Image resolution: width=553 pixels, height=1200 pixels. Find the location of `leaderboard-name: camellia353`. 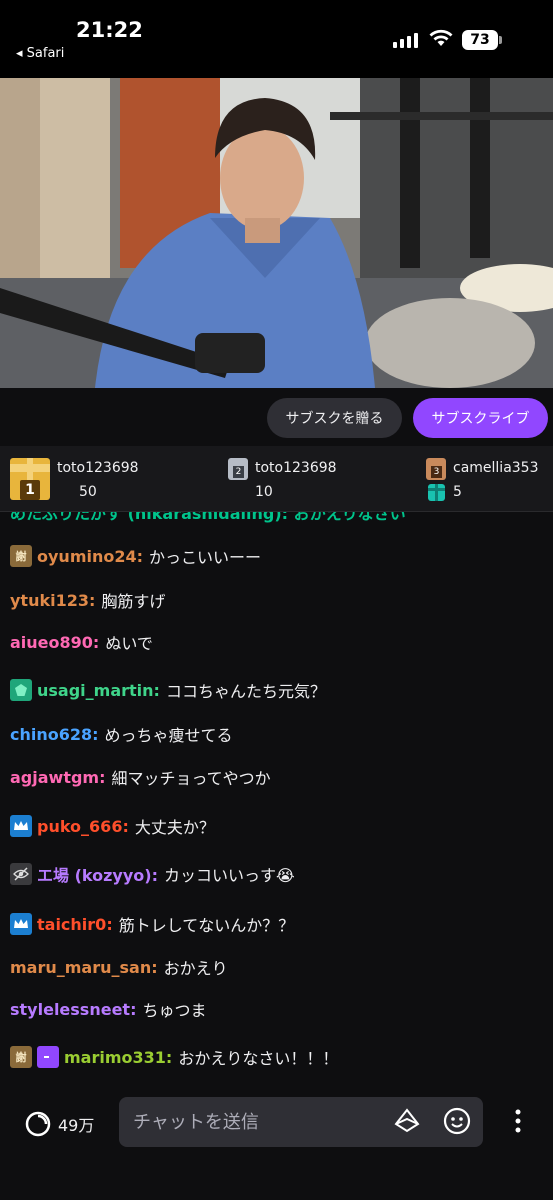

leaderboard-name: camellia353 is located at coordinates (496, 468).